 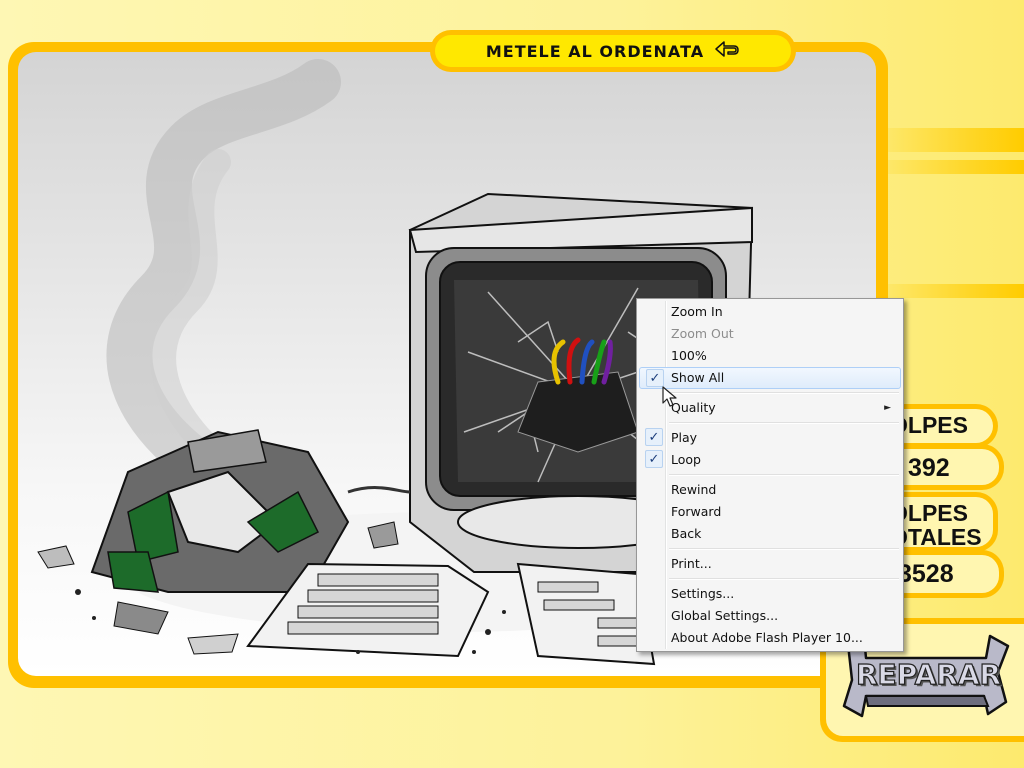 What do you see at coordinates (696, 511) in the screenshot?
I see `menu-item-label: Forward` at bounding box center [696, 511].